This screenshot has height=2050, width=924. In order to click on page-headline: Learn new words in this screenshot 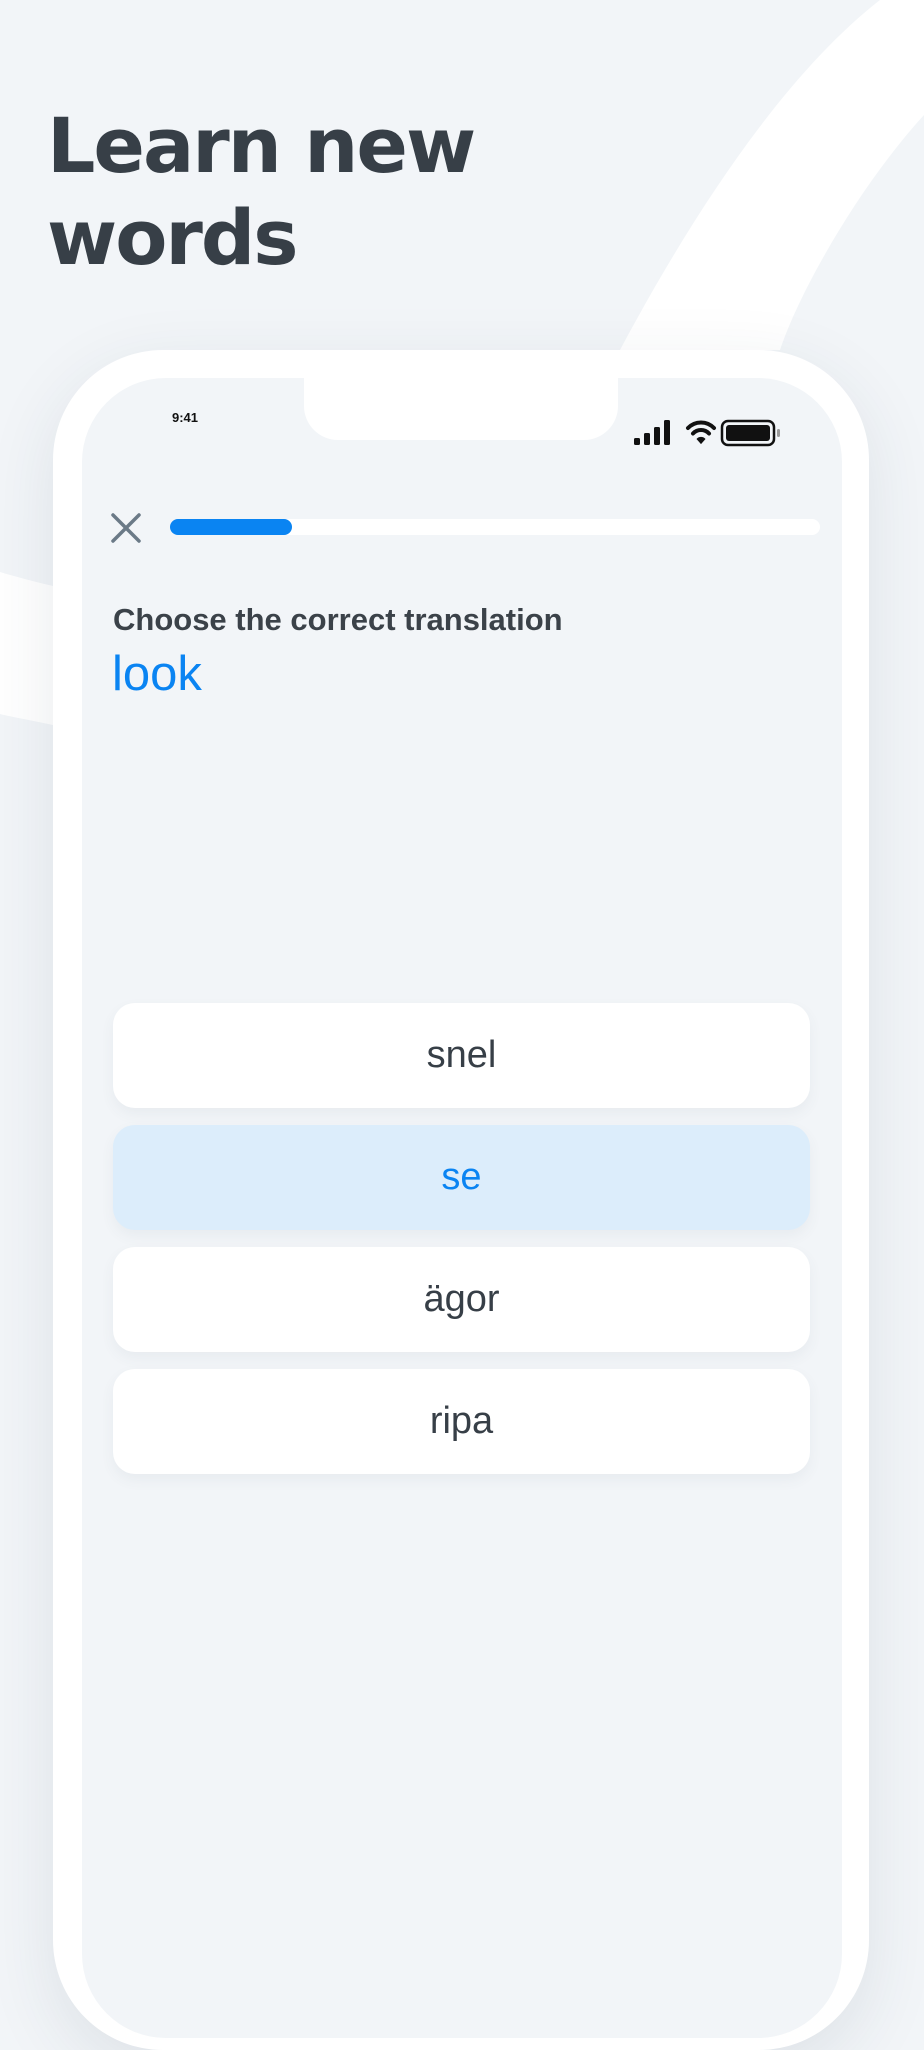, I will do `click(261, 191)`.